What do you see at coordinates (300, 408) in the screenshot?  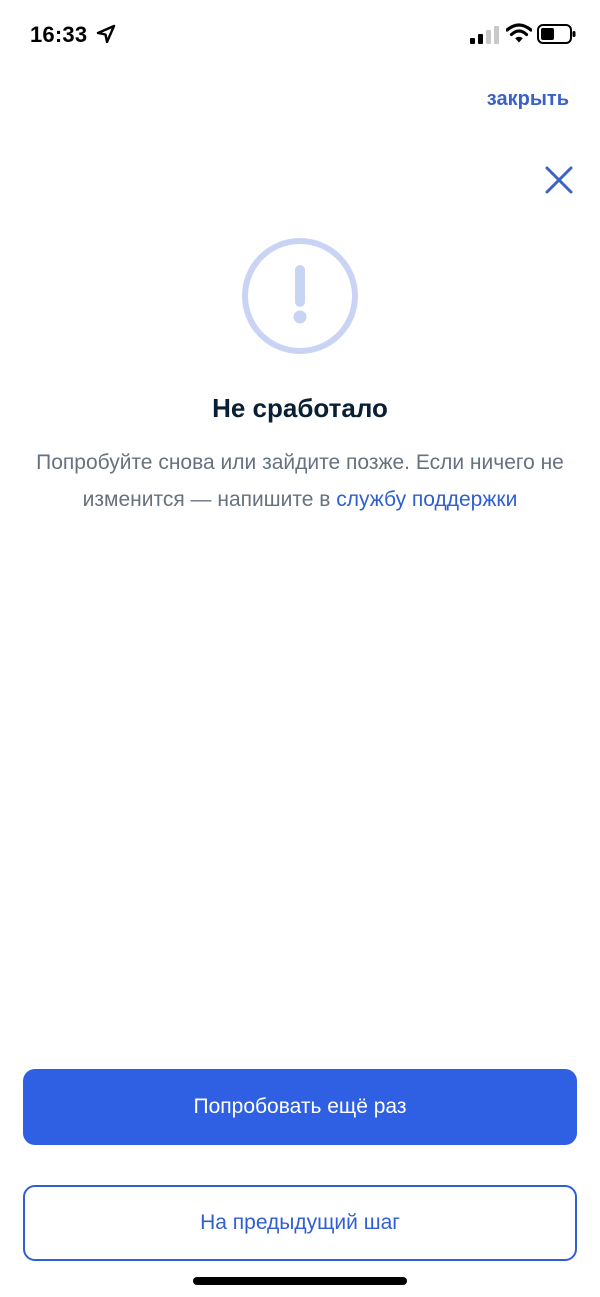 I see `error-title: Не сработало` at bounding box center [300, 408].